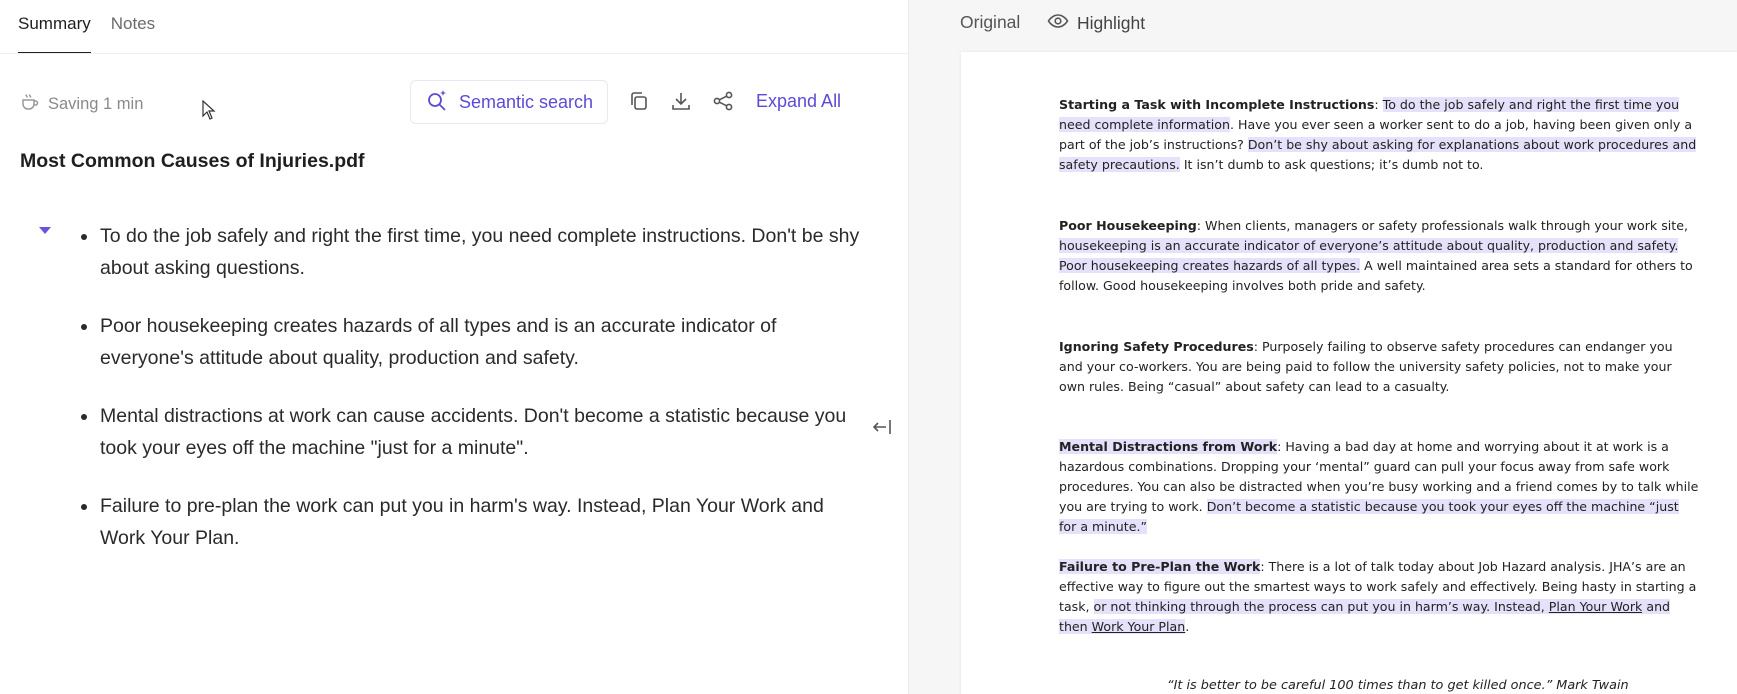 The image size is (1737, 694). Describe the element at coordinates (1128, 225) in the screenshot. I see `pdf-heading: Poor Housekeeping` at that location.